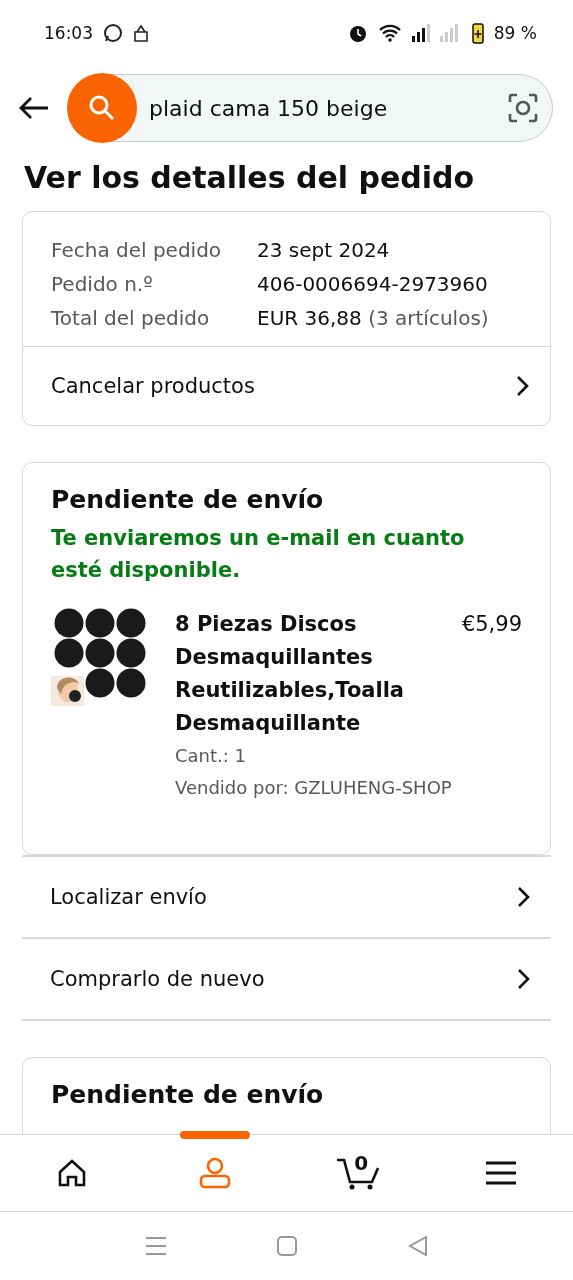 The height and width of the screenshot is (1280, 573). Describe the element at coordinates (102, 284) in the screenshot. I see `order-label: Pedido n.º` at that location.